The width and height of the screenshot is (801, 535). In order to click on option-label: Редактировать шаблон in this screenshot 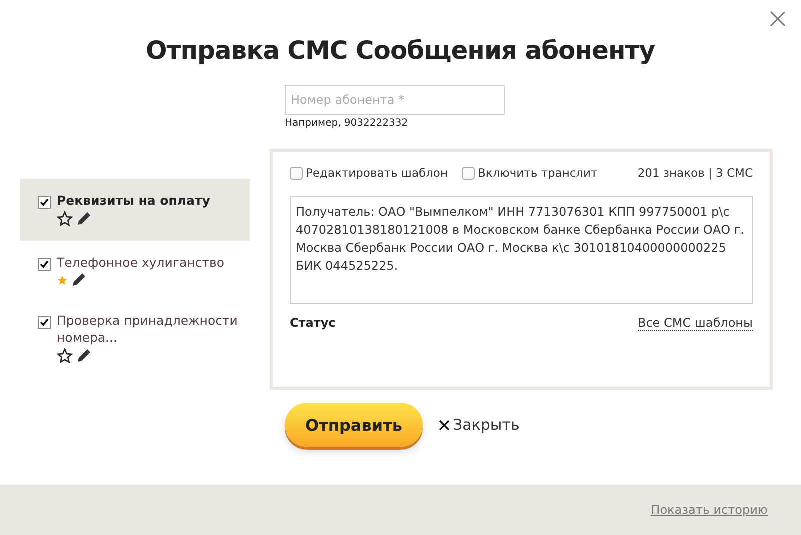, I will do `click(377, 173)`.